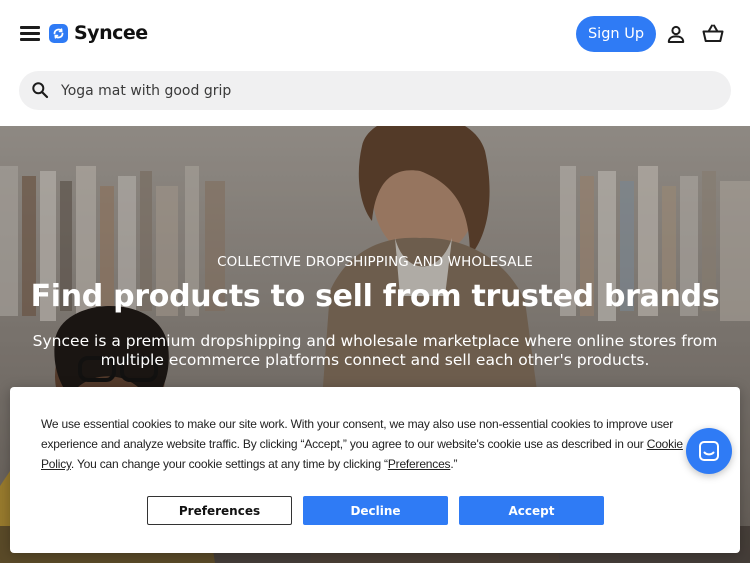 Image resolution: width=750 pixels, height=563 pixels. I want to click on signup-button: Sign Up, so click(616, 34).